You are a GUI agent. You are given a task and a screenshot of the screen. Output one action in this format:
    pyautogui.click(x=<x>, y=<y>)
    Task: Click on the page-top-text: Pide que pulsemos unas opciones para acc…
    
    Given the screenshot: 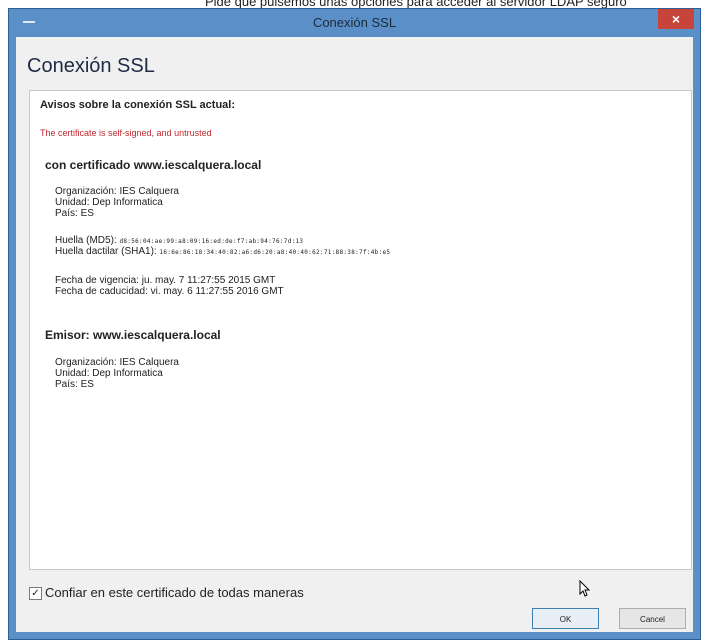 What is the action you would take?
    pyautogui.click(x=416, y=4)
    